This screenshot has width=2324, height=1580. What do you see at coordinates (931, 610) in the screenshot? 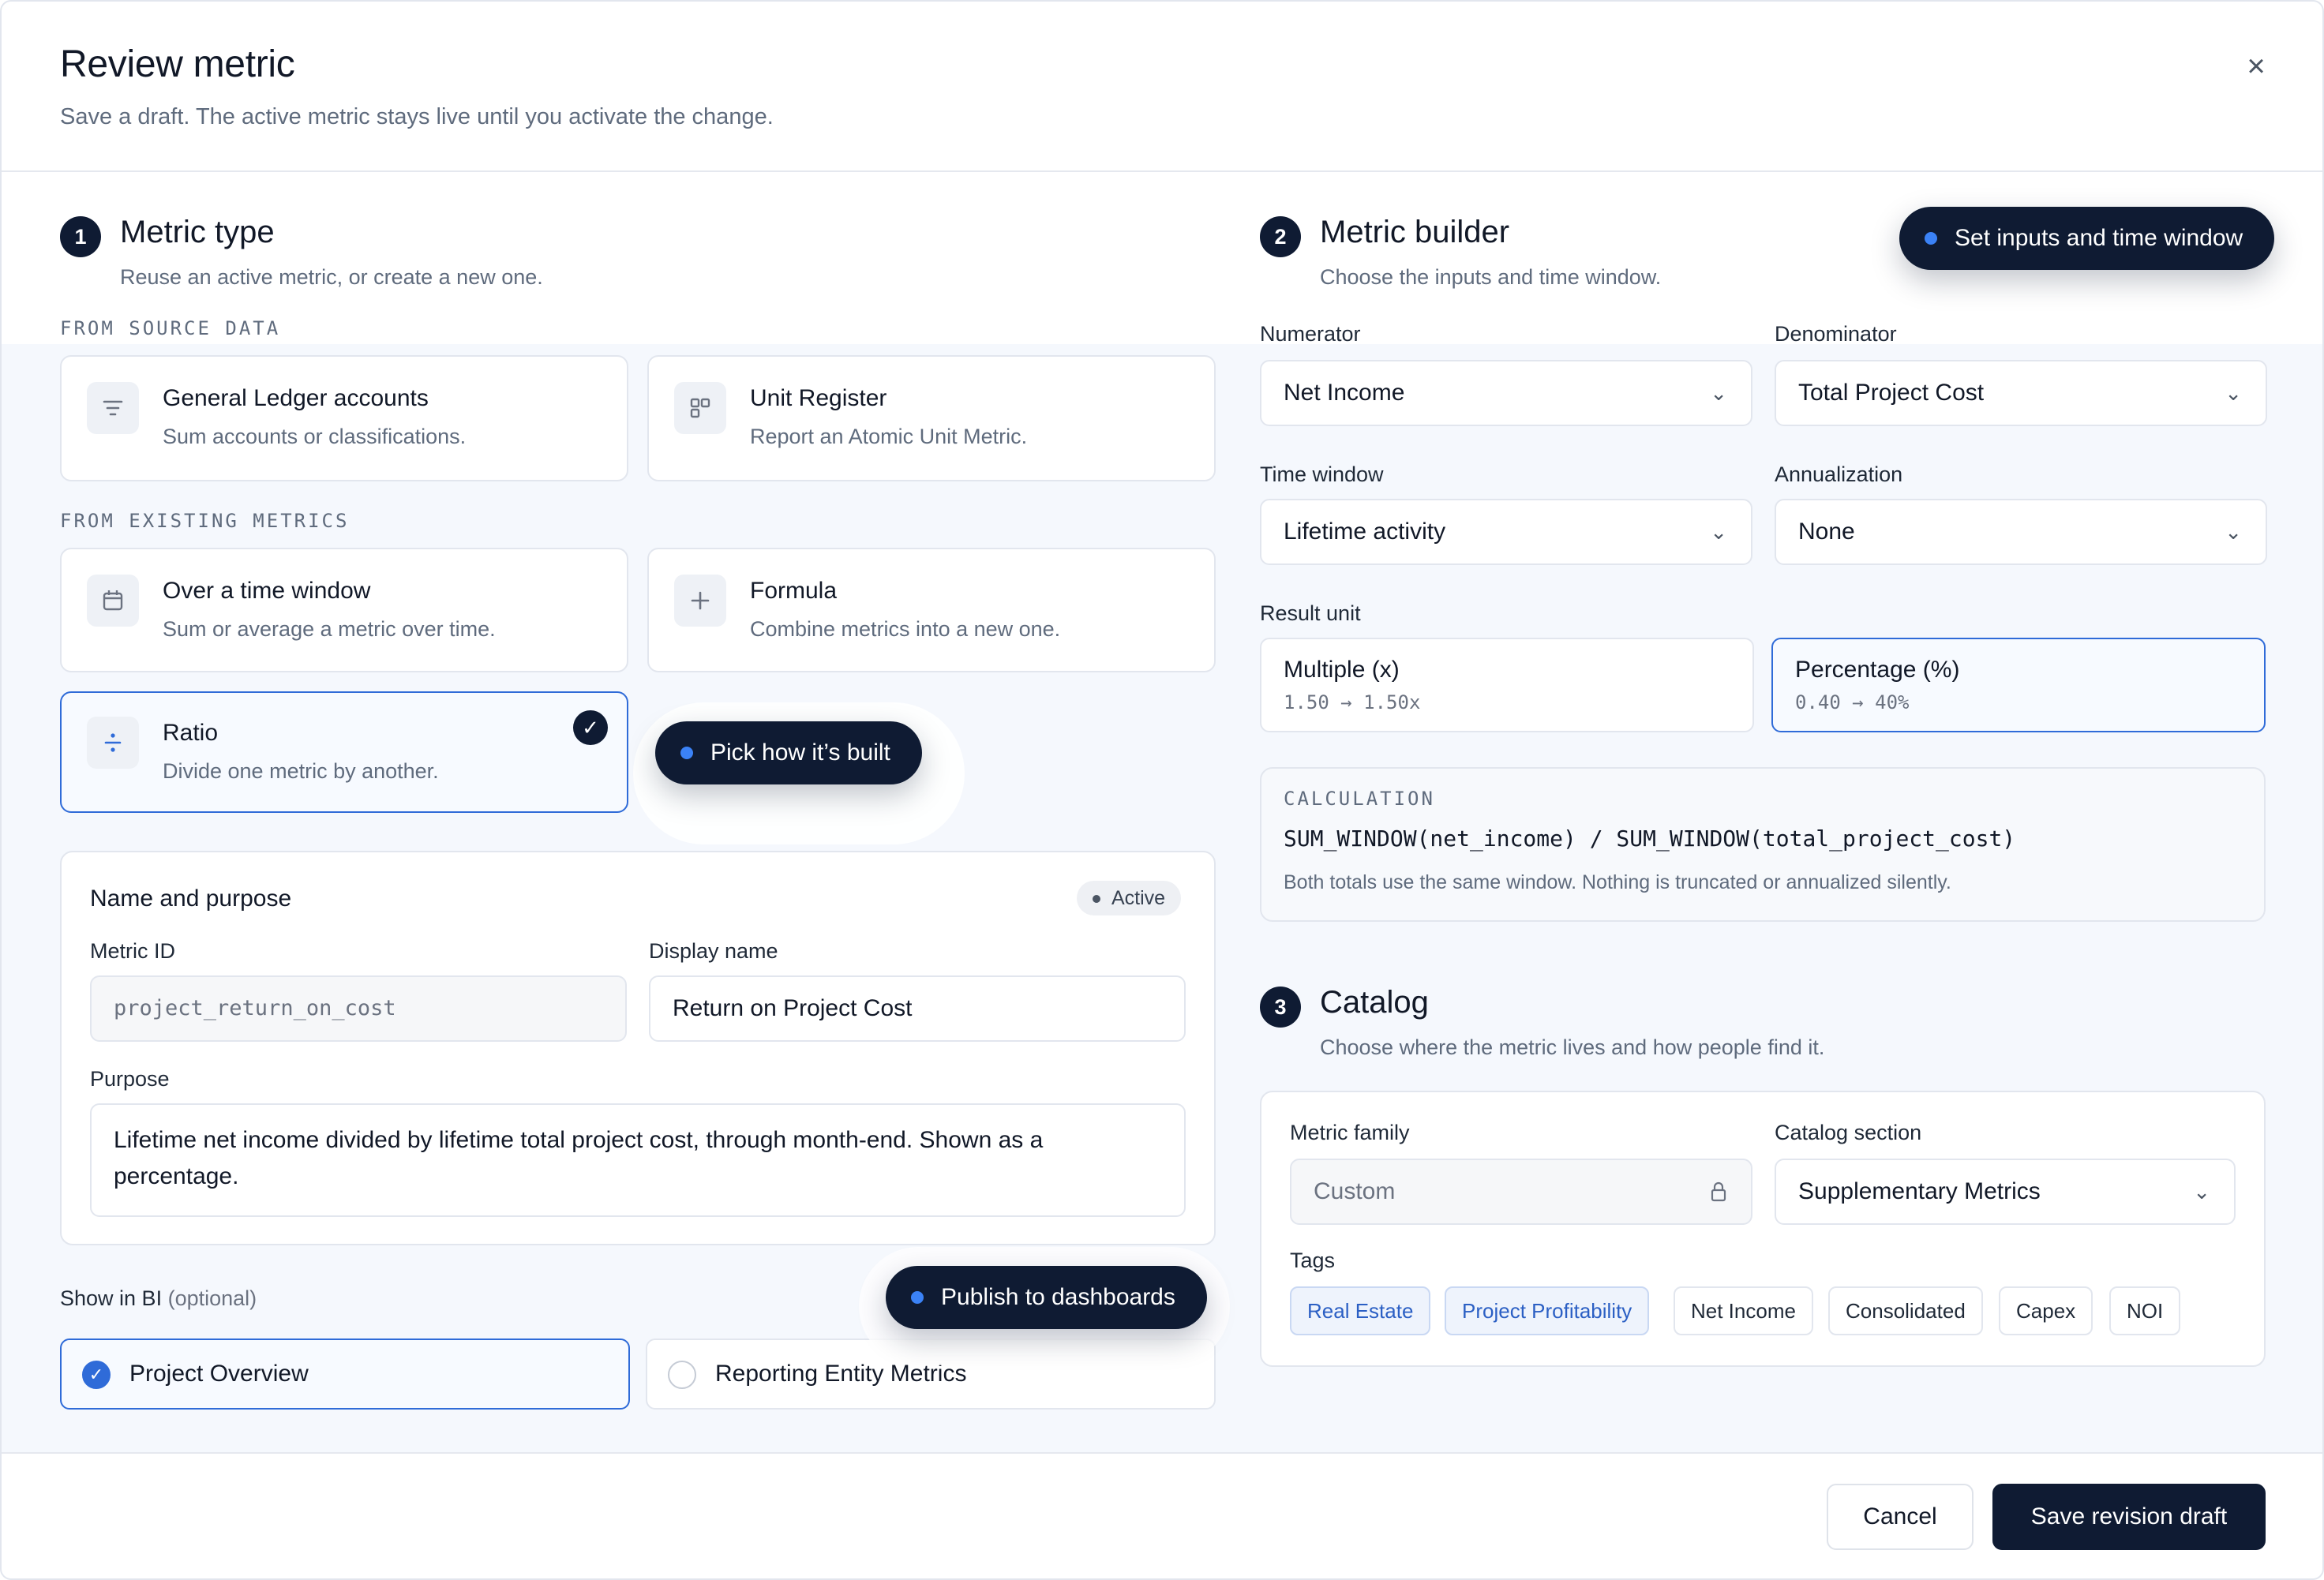
I see `option-formula: Formula Combine metrics into a new one.` at bounding box center [931, 610].